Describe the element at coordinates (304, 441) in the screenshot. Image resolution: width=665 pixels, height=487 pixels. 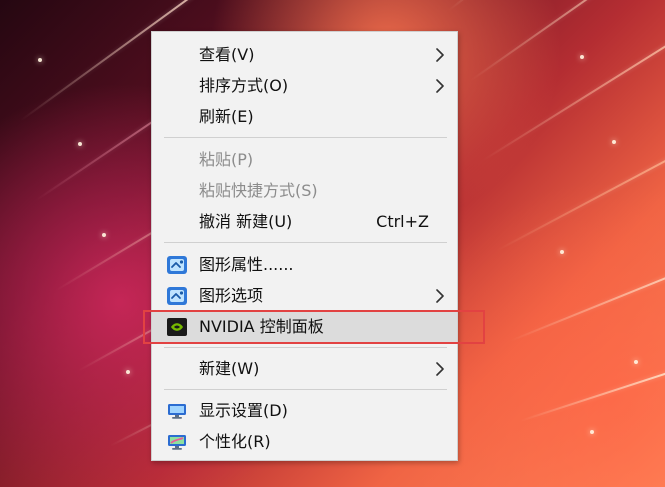
I see `menu-item-personalize: 个性化(R)` at that location.